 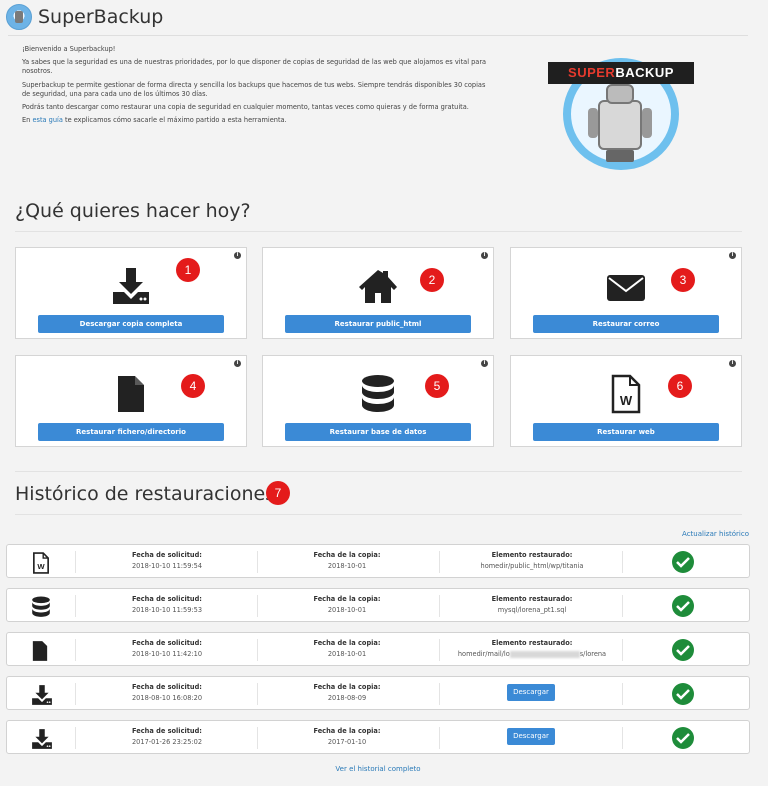 What do you see at coordinates (644, 72) in the screenshot?
I see `brand-backup: BACKUP` at bounding box center [644, 72].